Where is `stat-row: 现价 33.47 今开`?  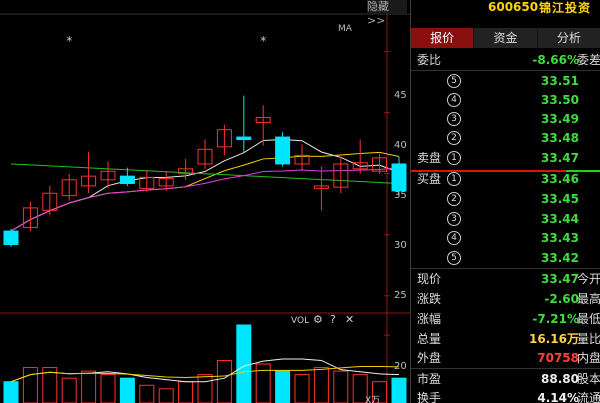
stat-row: 现价 33.47 今开 is located at coordinates (505, 279).